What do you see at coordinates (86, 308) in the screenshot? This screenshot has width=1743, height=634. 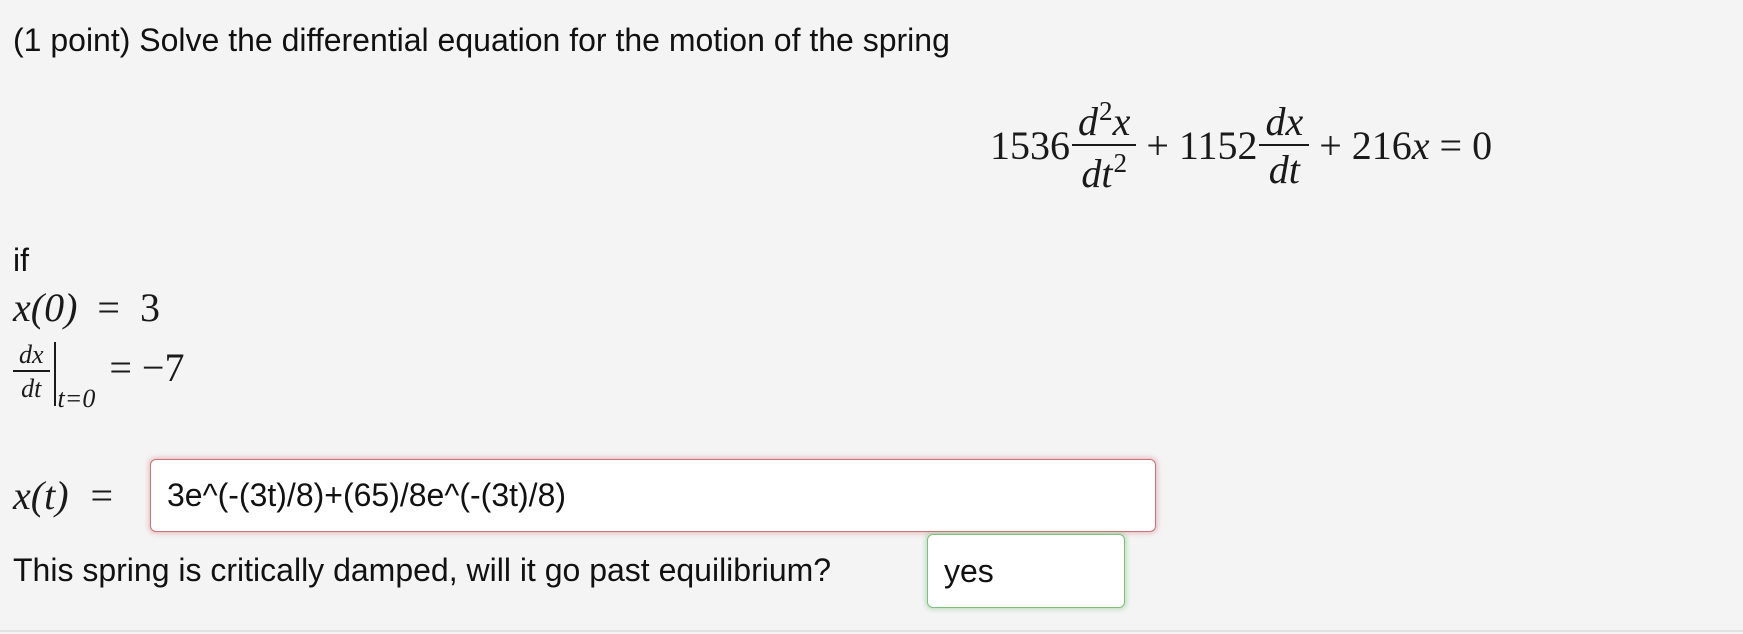 I see `initial-position-condition: x(0) = 3` at bounding box center [86, 308].